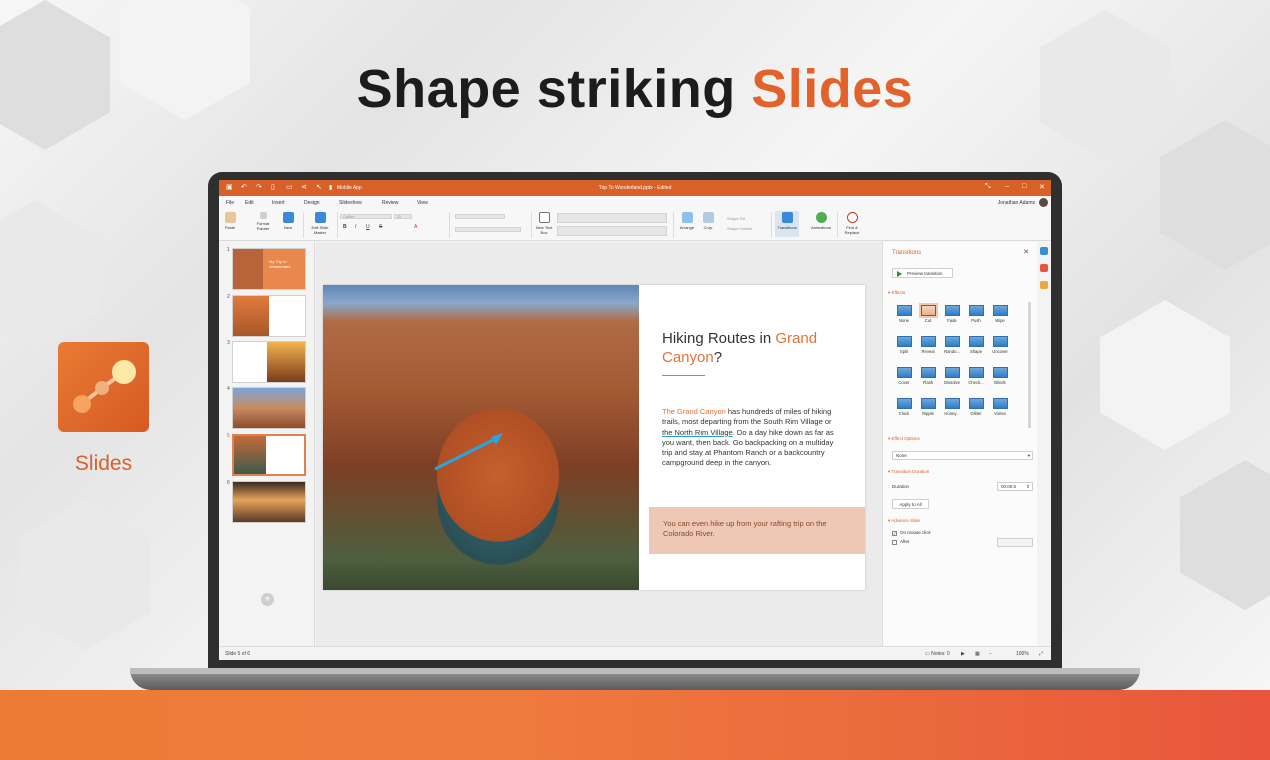  Describe the element at coordinates (901, 486) in the screenshot. I see `duration-label: Duration` at that location.